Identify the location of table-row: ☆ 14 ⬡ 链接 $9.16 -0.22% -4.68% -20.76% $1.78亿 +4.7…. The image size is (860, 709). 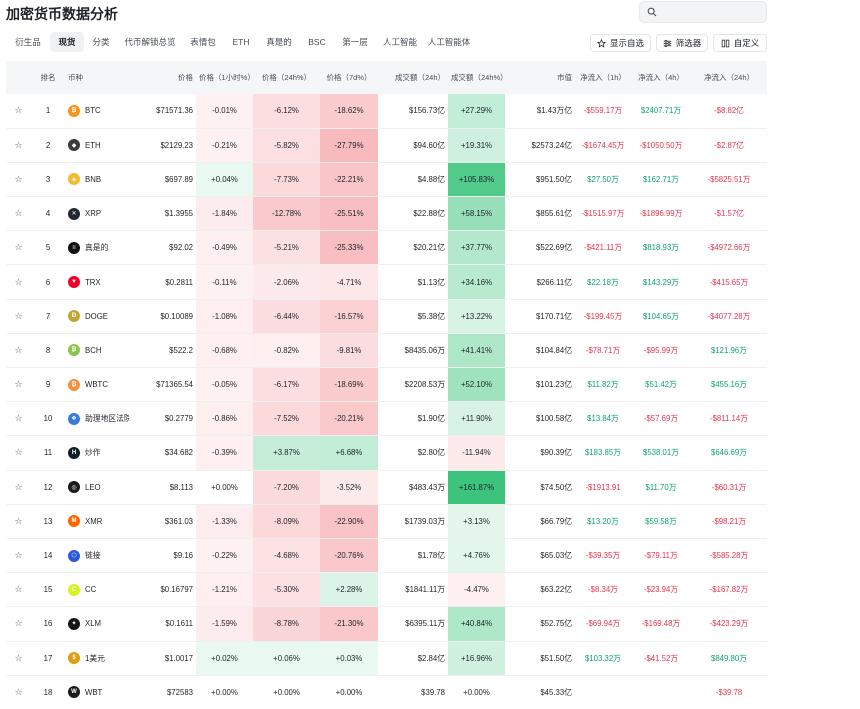
(386, 555).